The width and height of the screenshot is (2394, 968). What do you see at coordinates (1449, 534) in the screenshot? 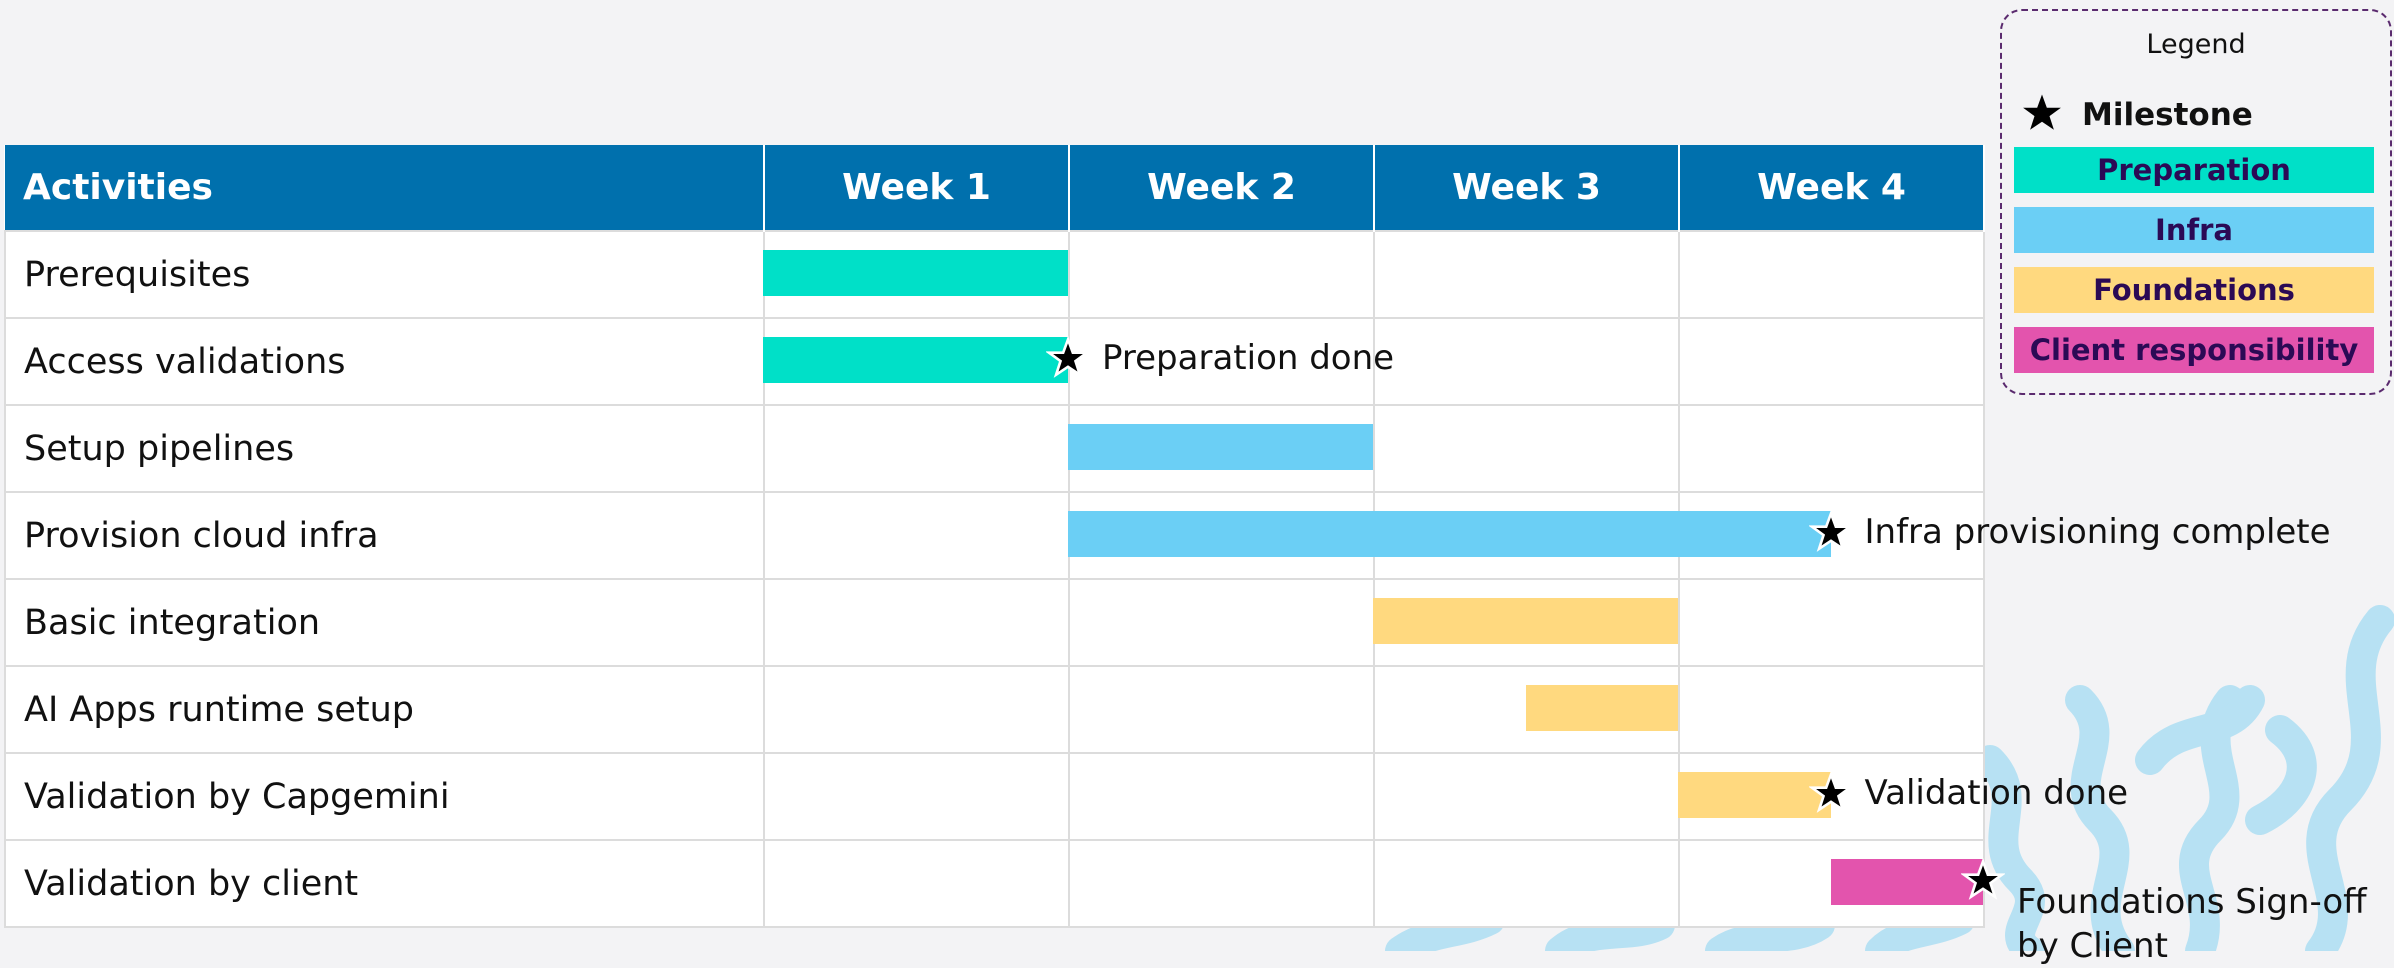
I see `task-bar-provision-cloud-infra` at bounding box center [1449, 534].